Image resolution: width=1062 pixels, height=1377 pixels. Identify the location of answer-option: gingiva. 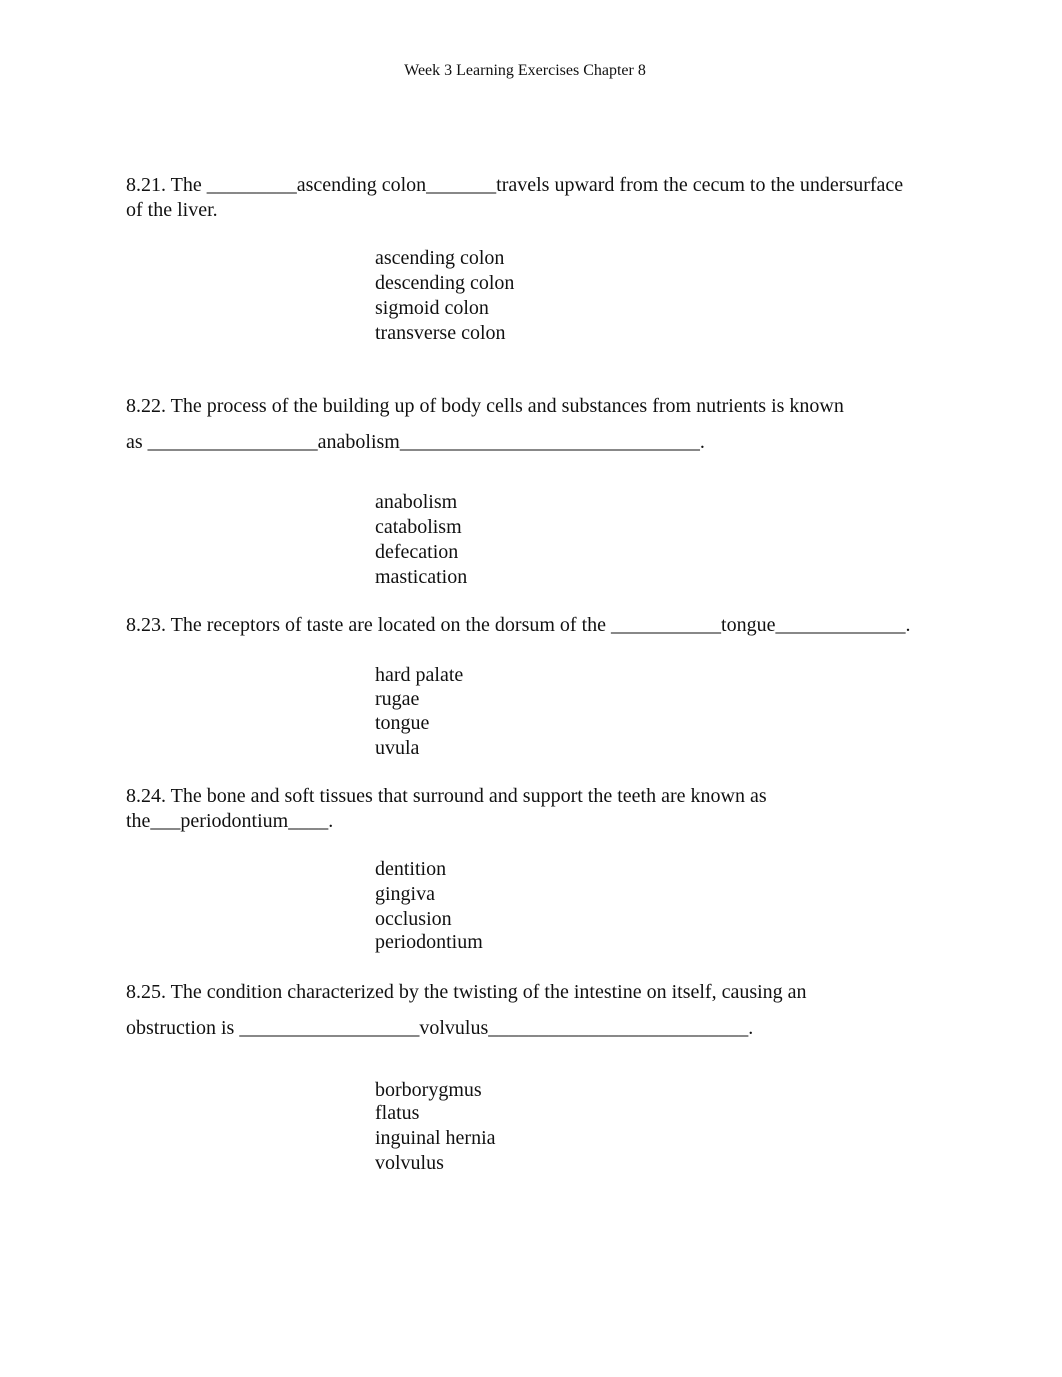
(405, 894).